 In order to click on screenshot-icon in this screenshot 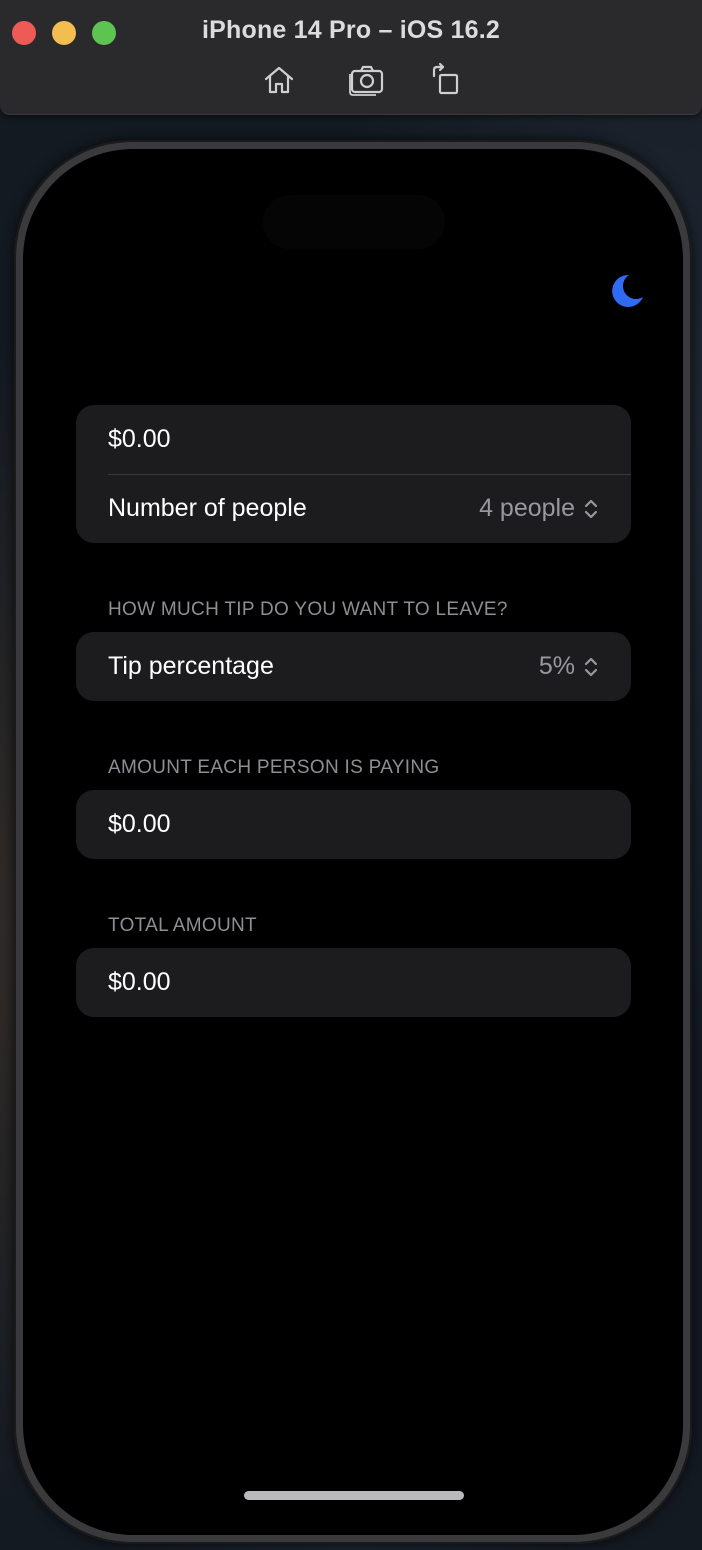, I will do `click(367, 80)`.